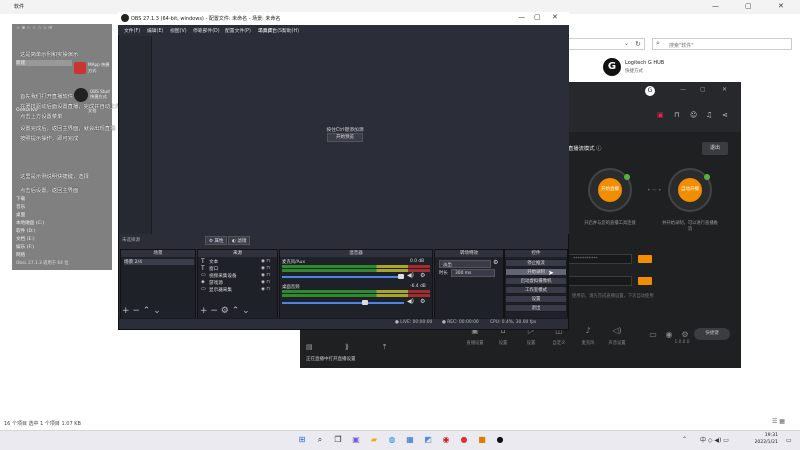  Describe the element at coordinates (588, 330) in the screenshot. I see `microphone-icon: ♪` at that location.